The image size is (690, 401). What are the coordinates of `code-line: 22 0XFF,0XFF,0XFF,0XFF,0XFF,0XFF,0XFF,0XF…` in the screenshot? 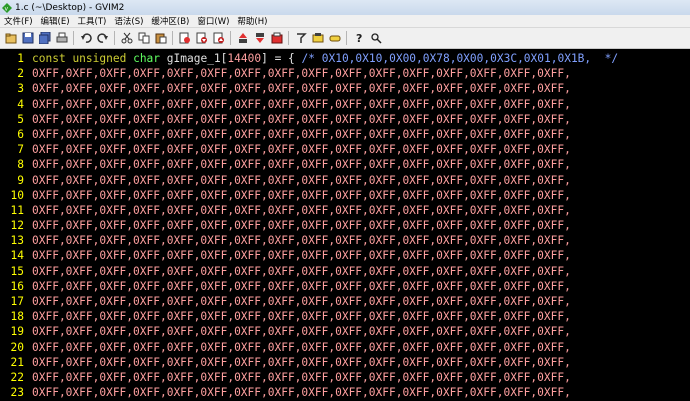 It's located at (345, 377).